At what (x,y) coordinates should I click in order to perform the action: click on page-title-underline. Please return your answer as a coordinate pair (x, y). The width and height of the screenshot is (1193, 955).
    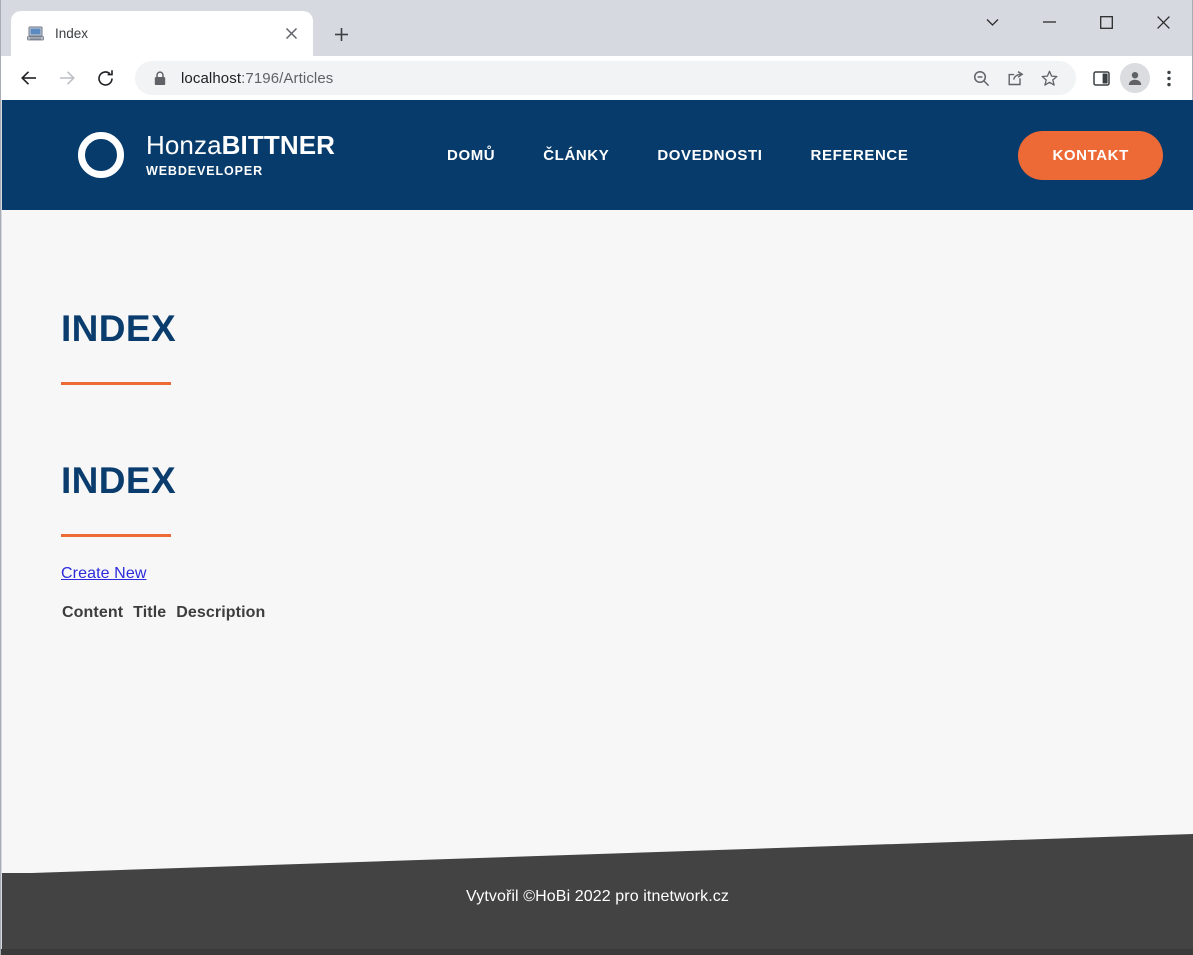
    Looking at the image, I should click on (116, 383).